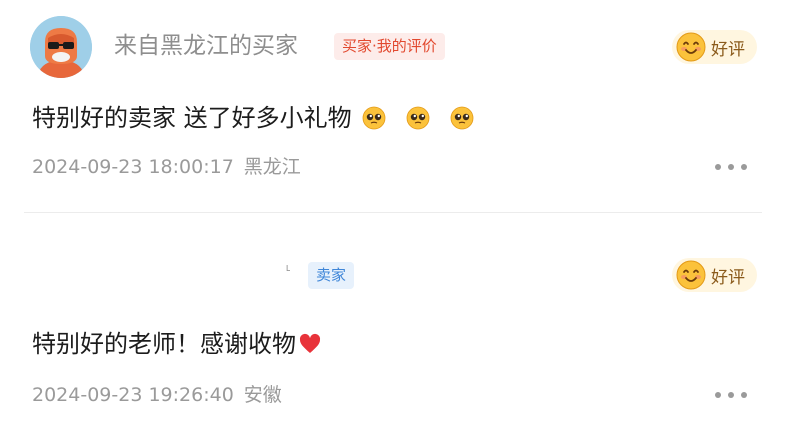 The width and height of the screenshot is (785, 421). I want to click on review-content: 特别好的卖家 送了好多小礼物, so click(253, 118).